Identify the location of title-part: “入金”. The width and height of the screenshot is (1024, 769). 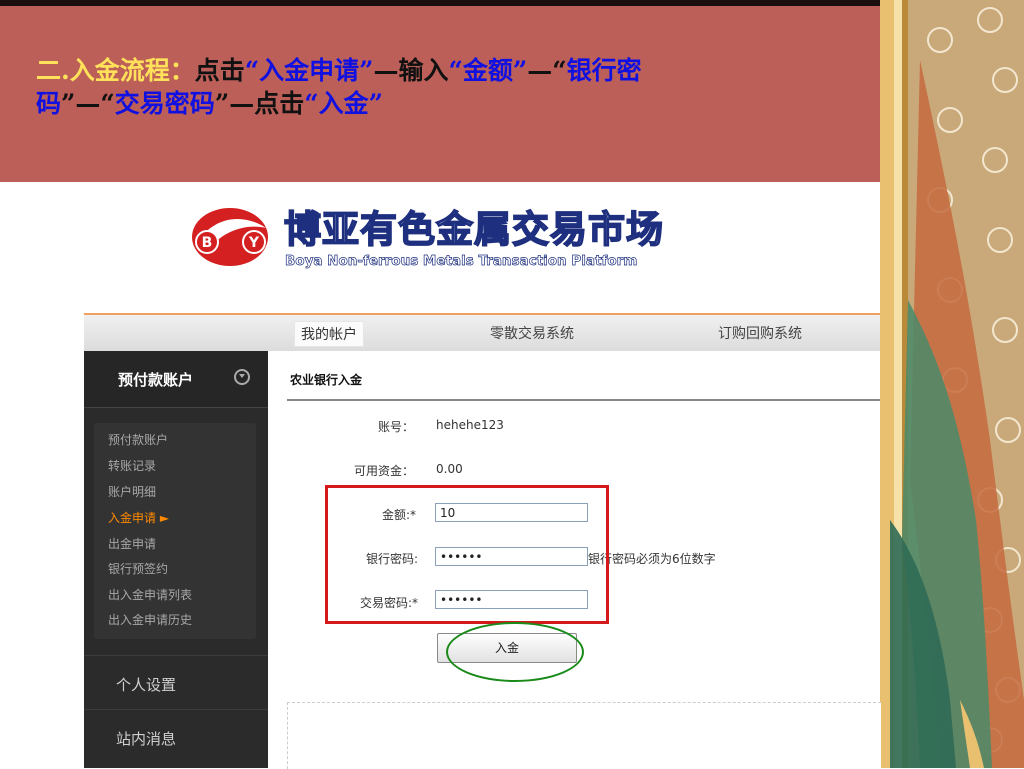
(343, 103).